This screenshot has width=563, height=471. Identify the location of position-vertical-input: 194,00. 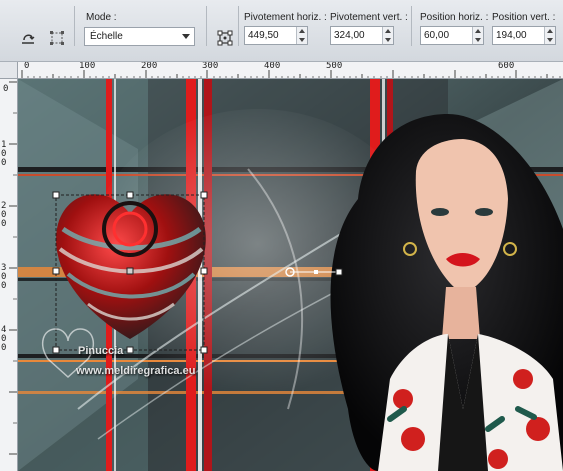
(524, 35).